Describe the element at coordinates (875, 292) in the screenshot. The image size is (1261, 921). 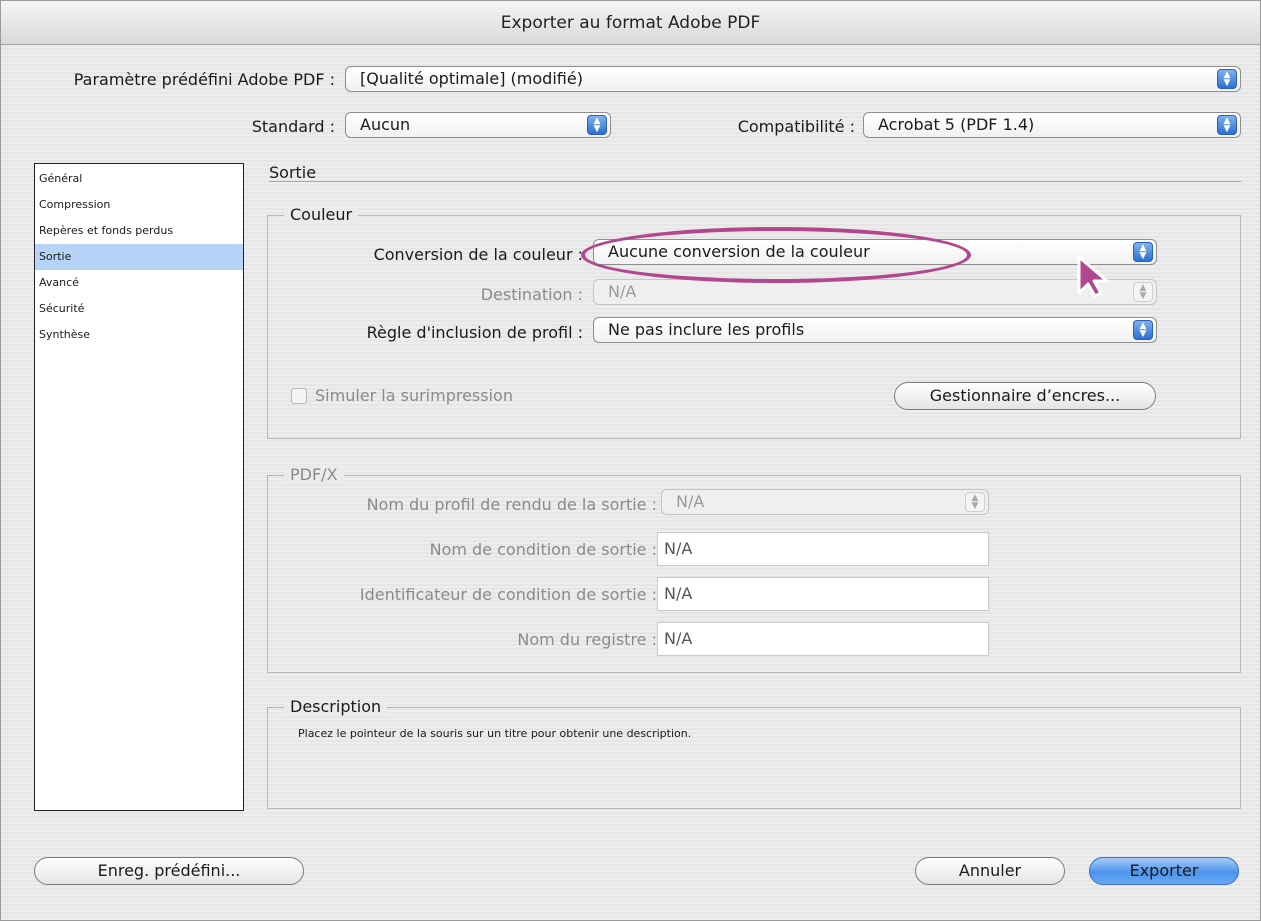
I see `destination-select: N/A ▲ ▼` at that location.